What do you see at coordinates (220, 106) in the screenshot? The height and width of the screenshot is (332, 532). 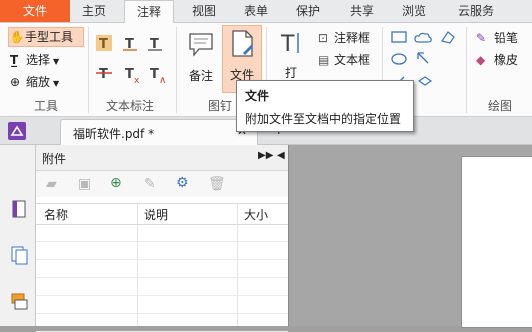 I see `pin-group-label: 图钉` at bounding box center [220, 106].